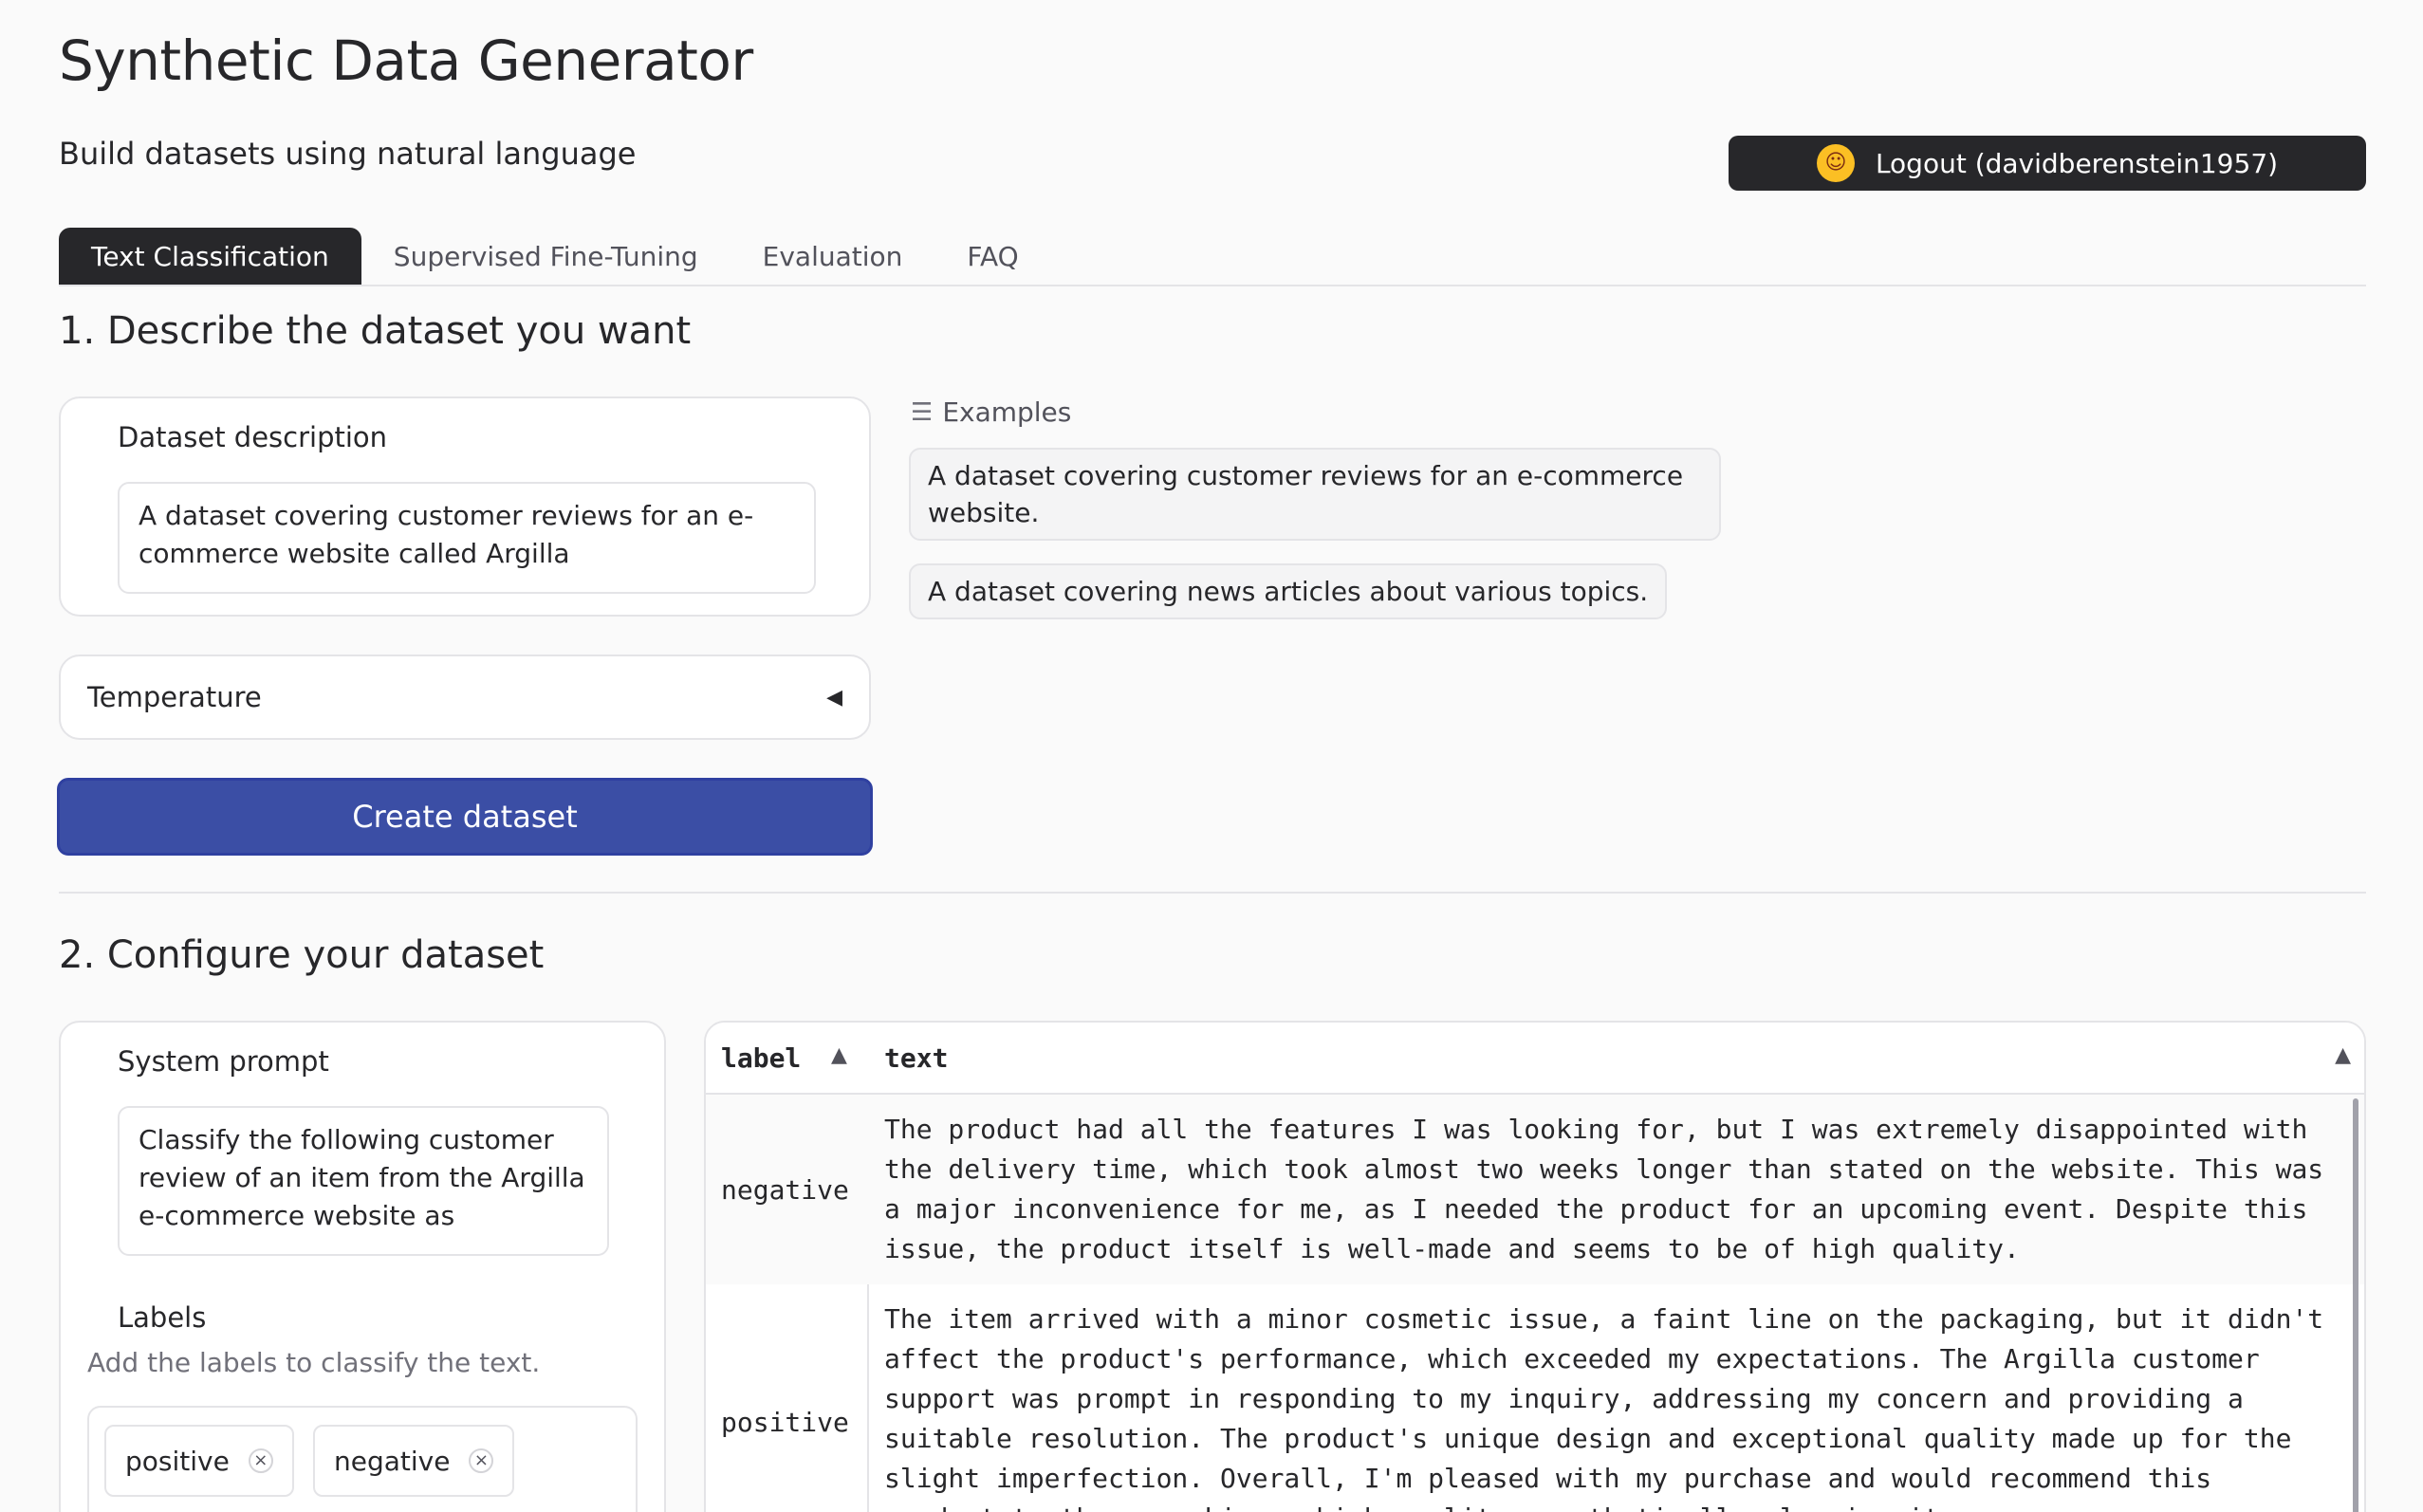 The height and width of the screenshot is (1512, 2423). What do you see at coordinates (922, 412) in the screenshot?
I see `list-icon: ☰` at bounding box center [922, 412].